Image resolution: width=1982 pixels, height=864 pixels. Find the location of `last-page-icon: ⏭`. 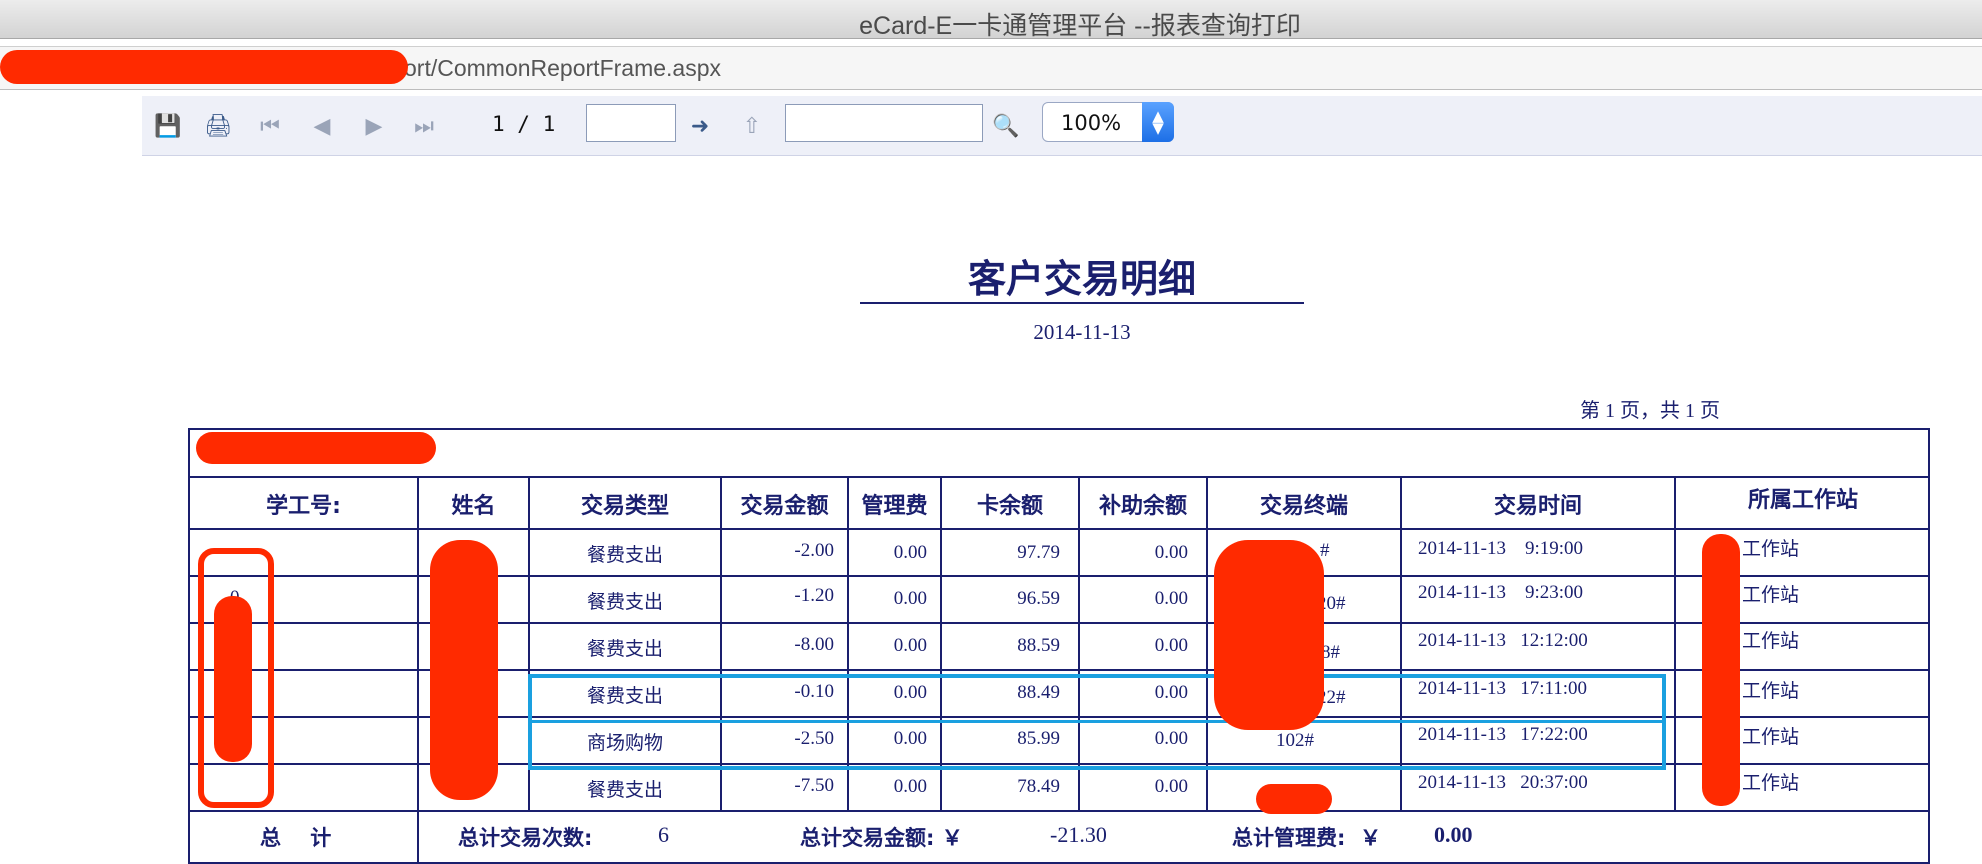

last-page-icon: ⏭ is located at coordinates (424, 126).